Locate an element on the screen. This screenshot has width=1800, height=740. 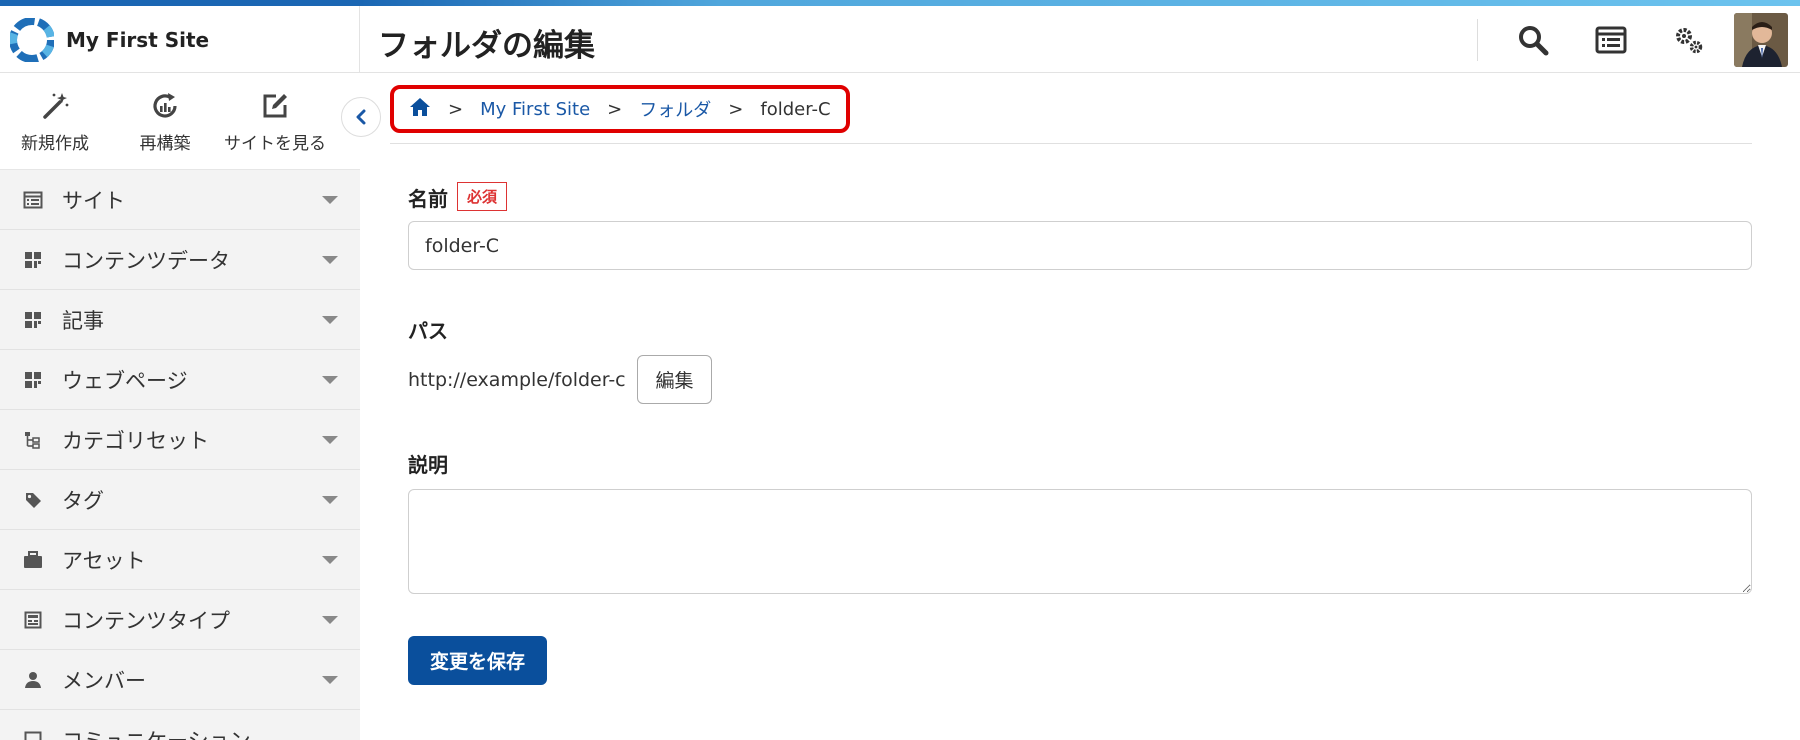
name-label: 名前 is located at coordinates (428, 199).